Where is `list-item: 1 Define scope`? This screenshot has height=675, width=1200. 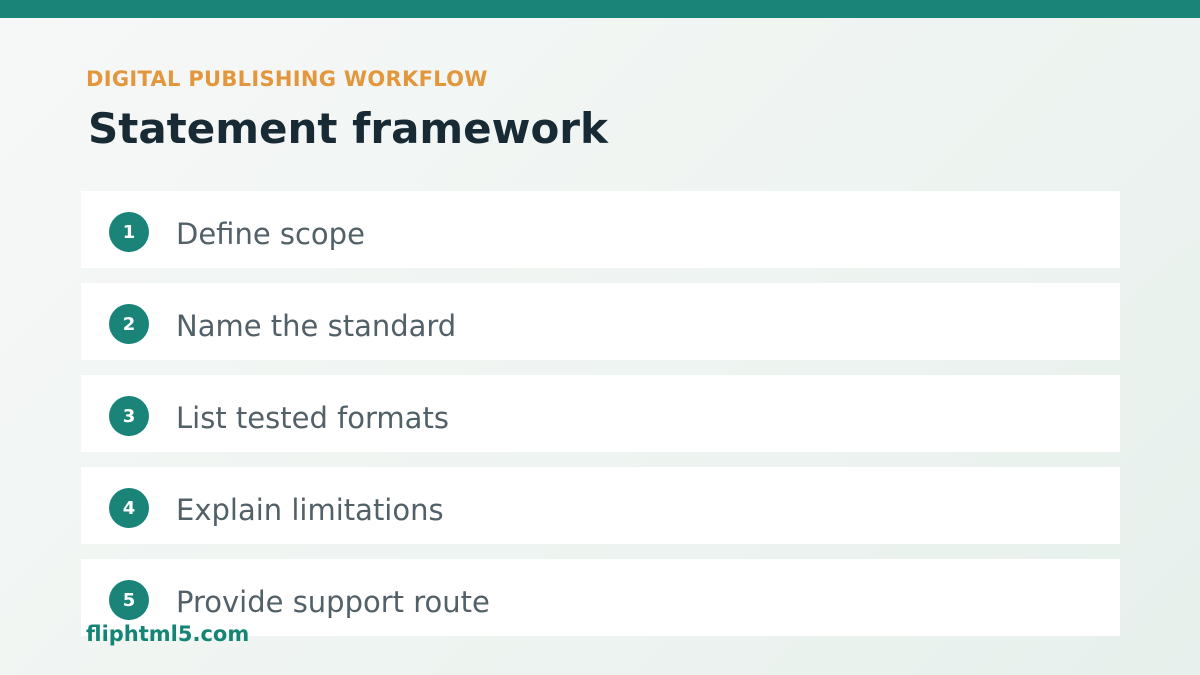 list-item: 1 Define scope is located at coordinates (600, 229).